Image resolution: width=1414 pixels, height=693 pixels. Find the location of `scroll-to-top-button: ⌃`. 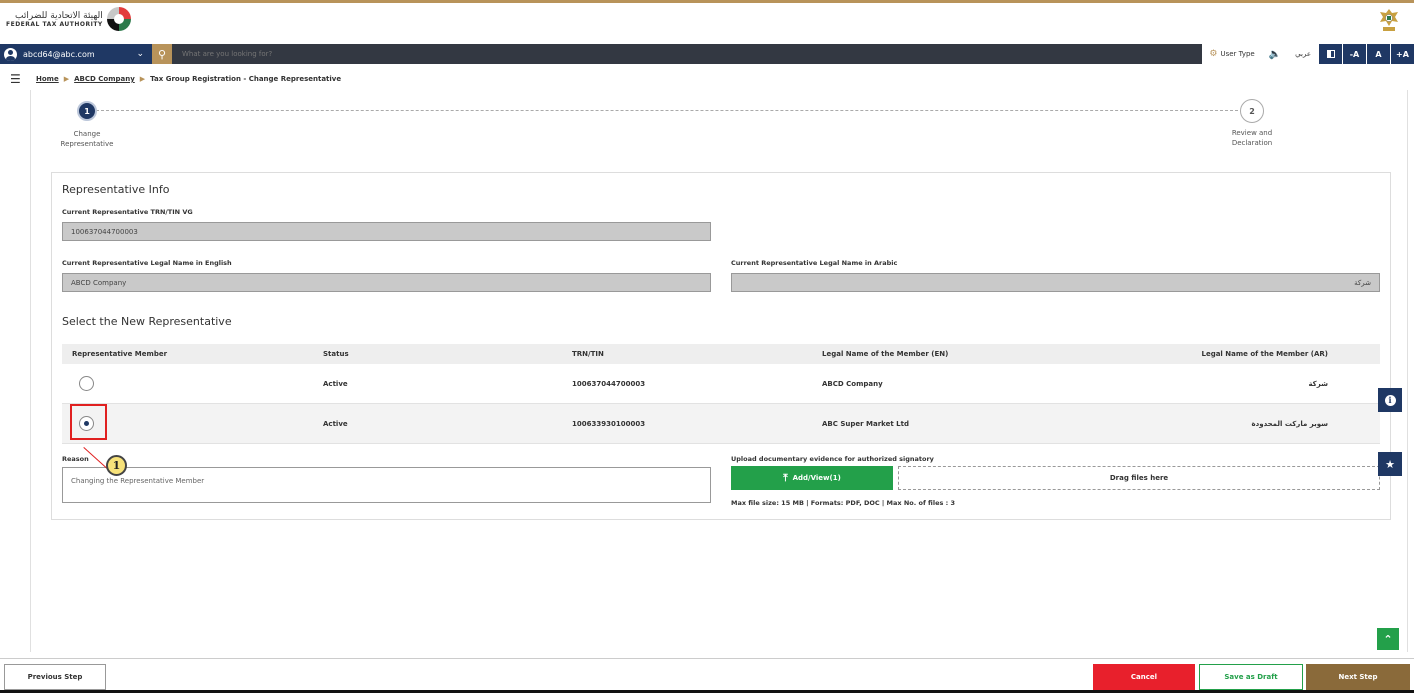

scroll-to-top-button: ⌃ is located at coordinates (1388, 639).